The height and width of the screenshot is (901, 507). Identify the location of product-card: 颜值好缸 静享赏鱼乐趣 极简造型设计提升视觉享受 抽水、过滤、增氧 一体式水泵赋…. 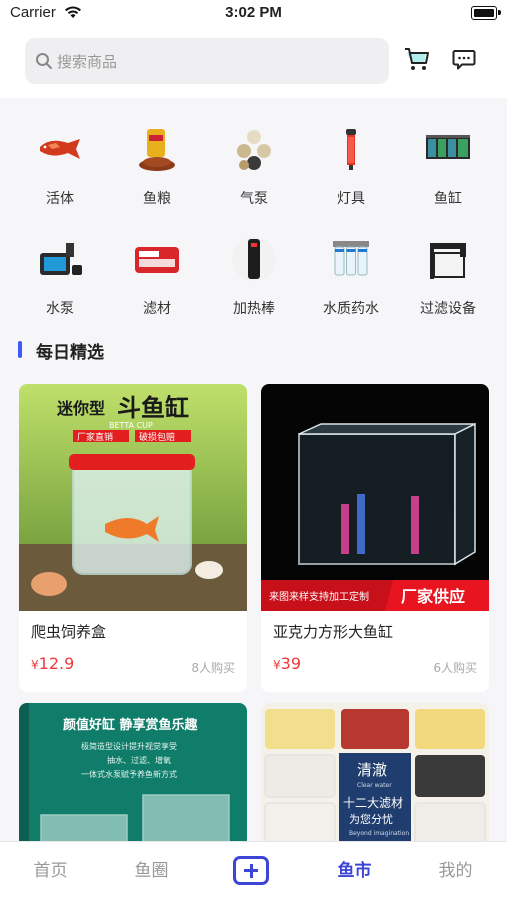
(133, 783).